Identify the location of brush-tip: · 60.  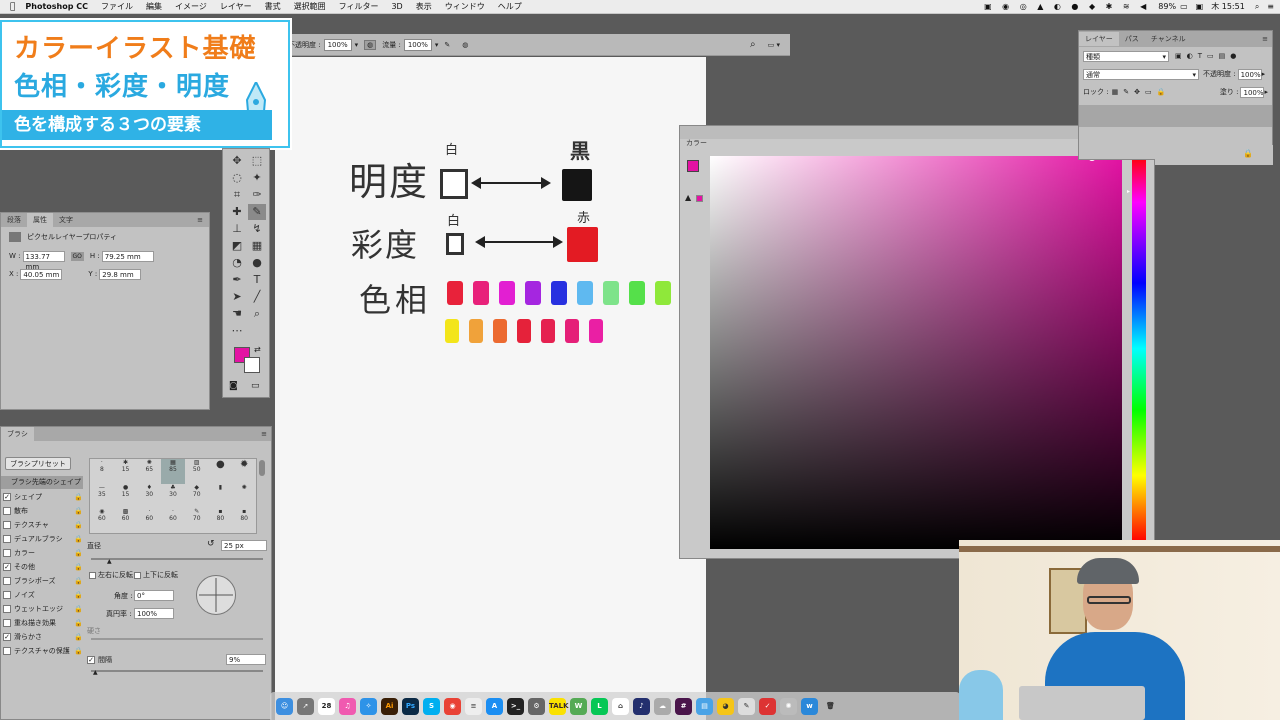
(149, 520).